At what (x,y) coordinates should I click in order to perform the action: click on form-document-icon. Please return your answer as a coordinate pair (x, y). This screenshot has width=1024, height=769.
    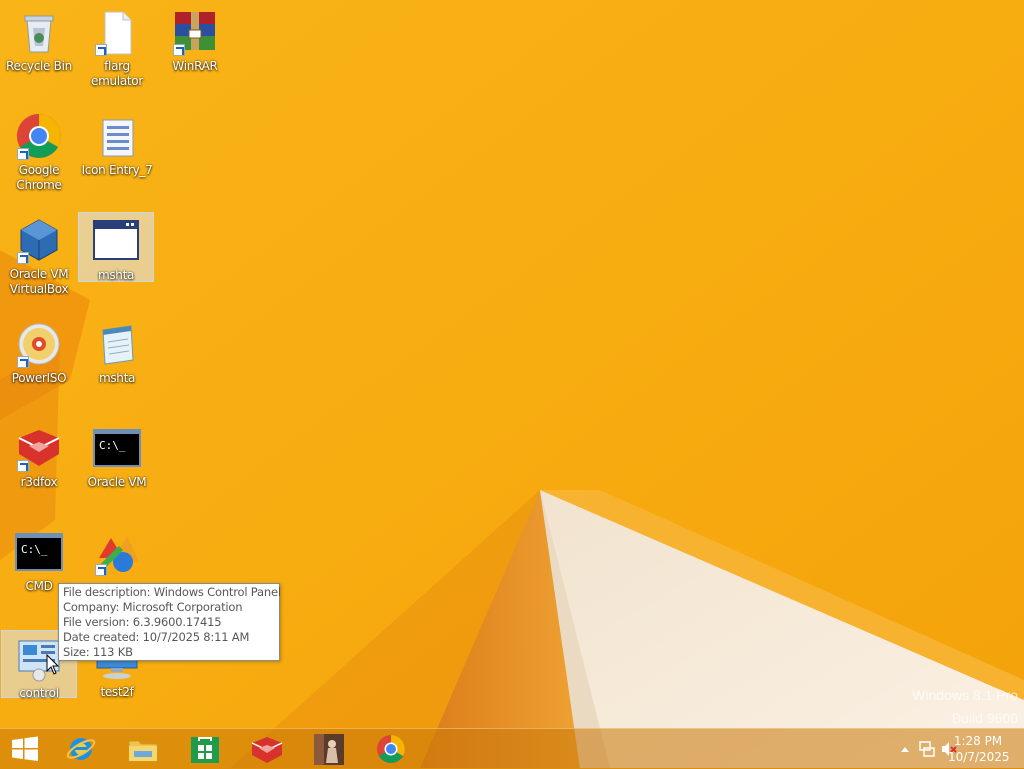
    Looking at the image, I should click on (117, 136).